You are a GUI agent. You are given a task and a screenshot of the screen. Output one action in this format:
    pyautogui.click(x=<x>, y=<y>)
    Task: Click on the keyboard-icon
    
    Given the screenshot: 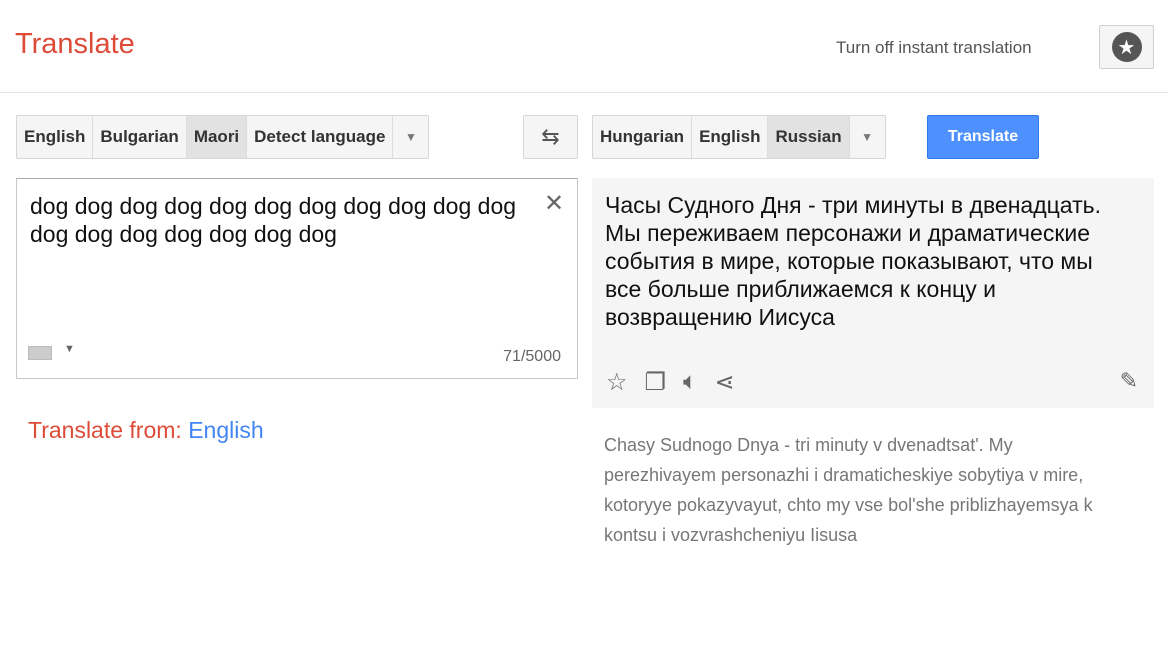 What is the action you would take?
    pyautogui.click(x=40, y=353)
    